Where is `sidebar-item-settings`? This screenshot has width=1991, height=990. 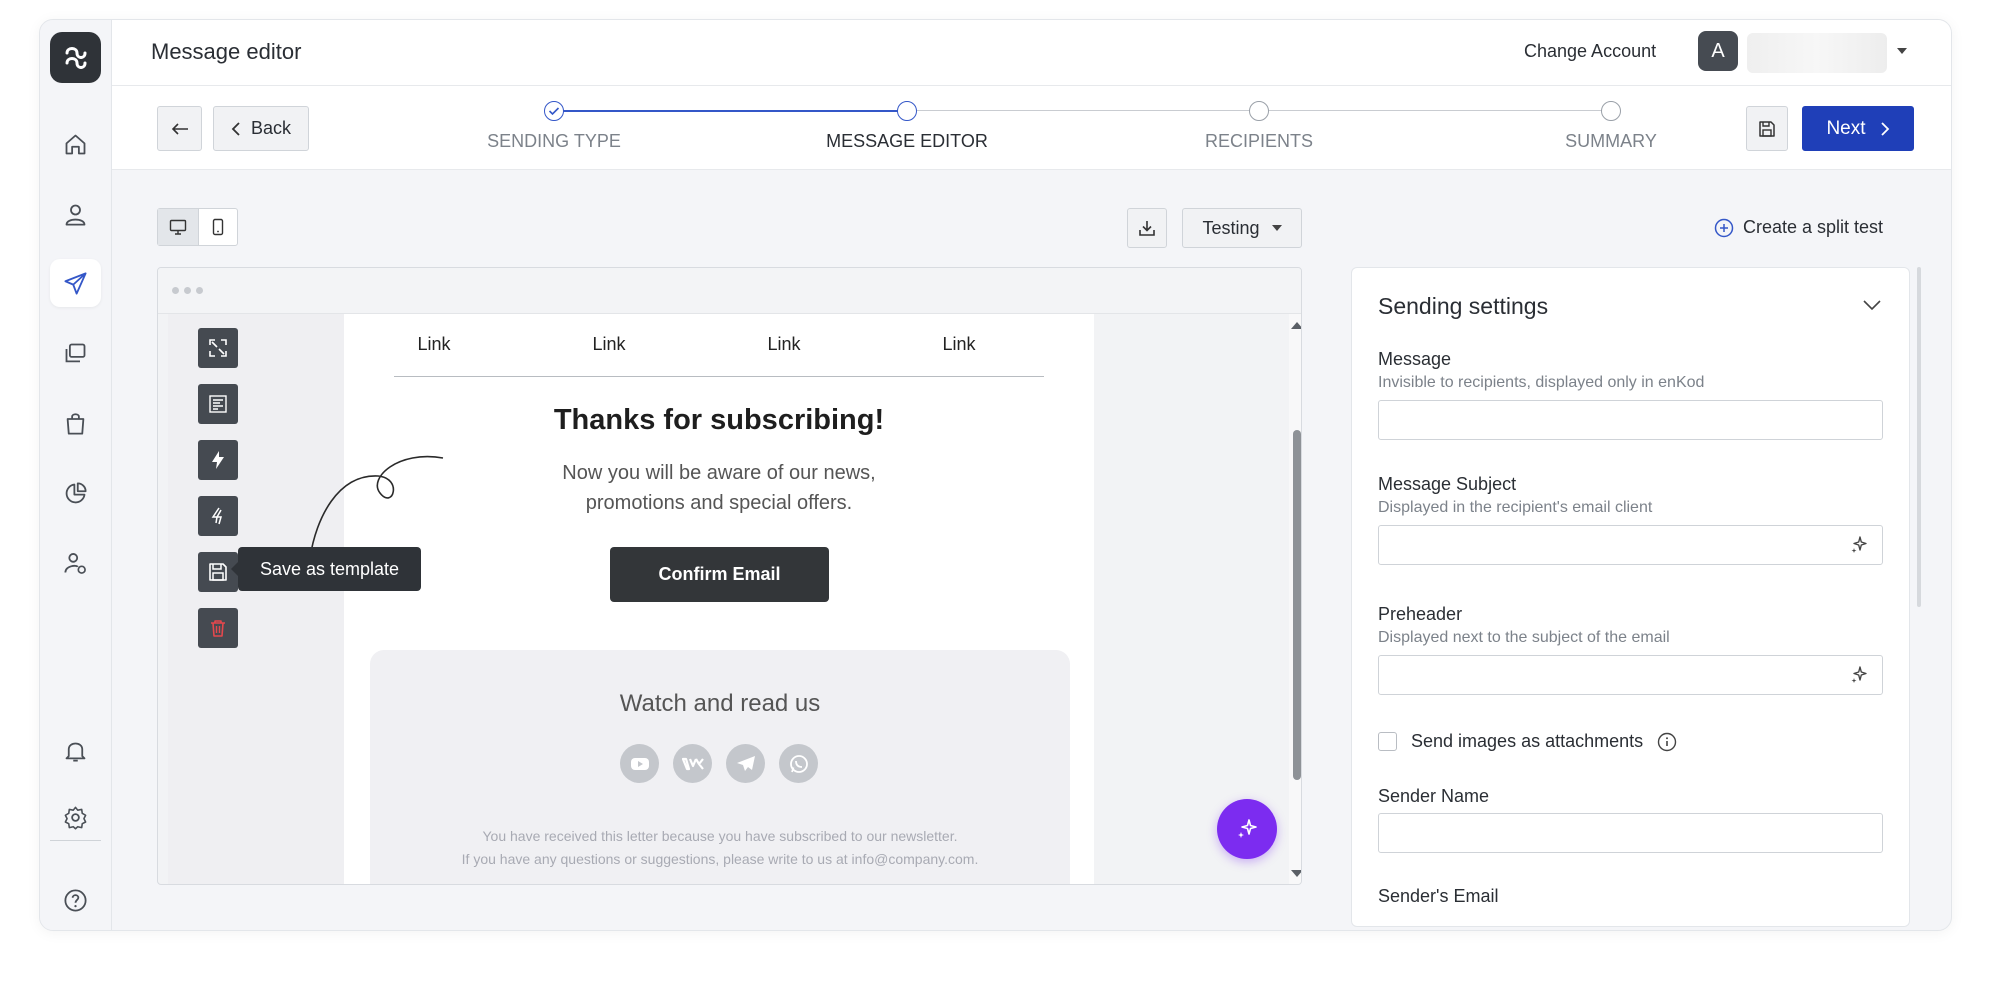
sidebar-item-settings is located at coordinates (75, 817).